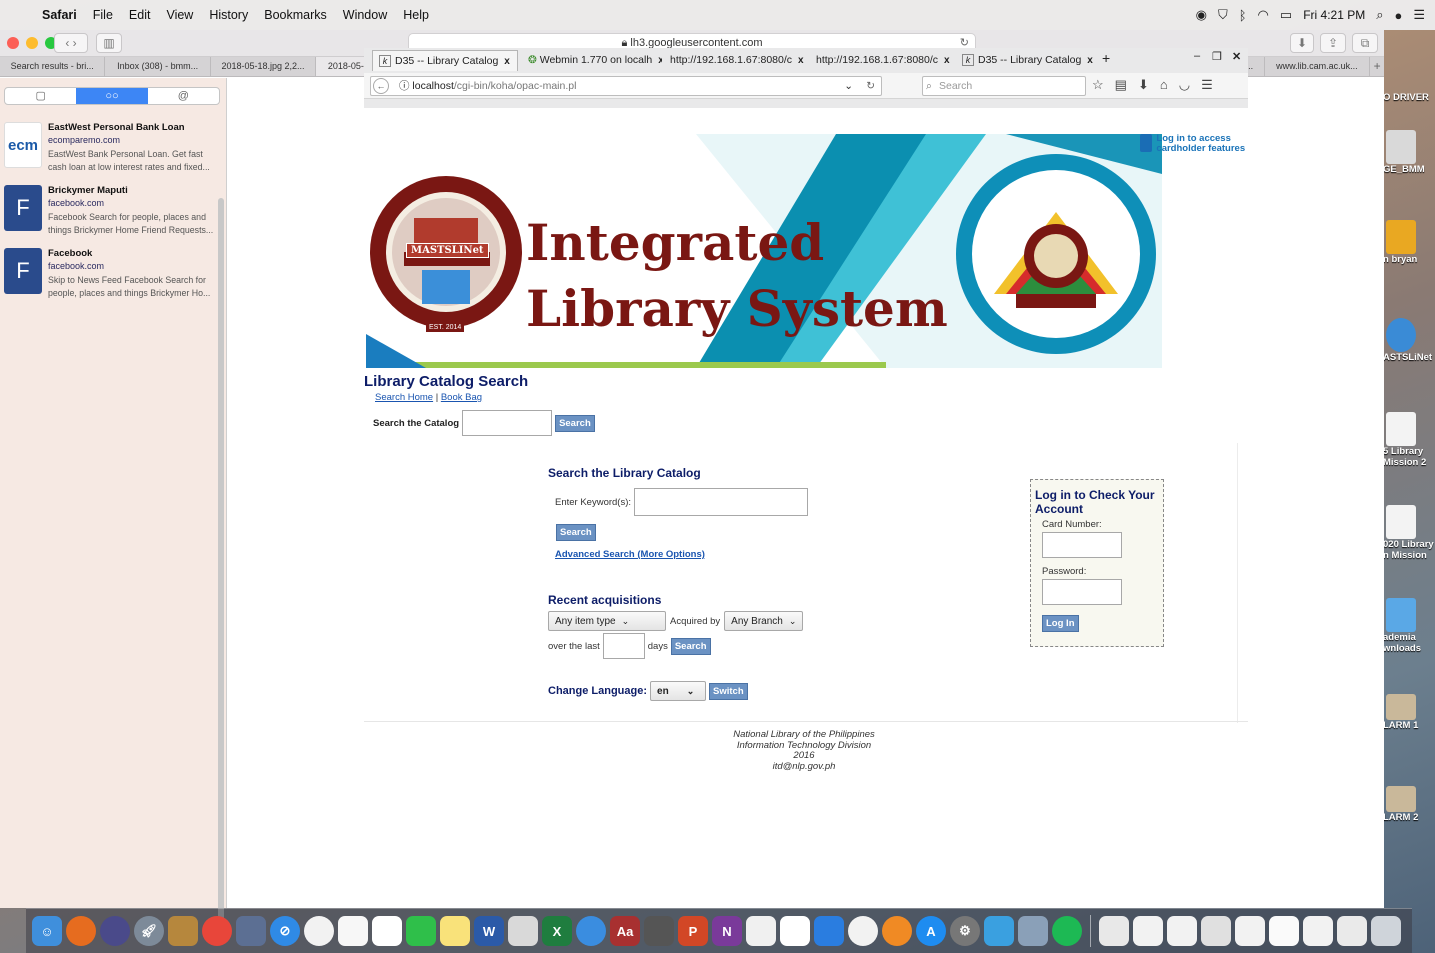 This screenshot has height=953, width=1435. Describe the element at coordinates (557, 931) in the screenshot. I see `excel-icon: X` at that location.